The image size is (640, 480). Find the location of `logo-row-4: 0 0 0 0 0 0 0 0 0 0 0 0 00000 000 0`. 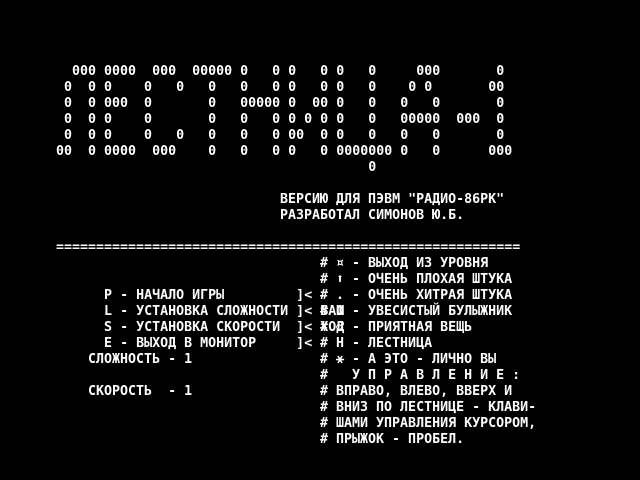

logo-row-4: 0 0 0 0 0 0 0 0 0 0 0 0 00000 000 0 is located at coordinates (280, 119).